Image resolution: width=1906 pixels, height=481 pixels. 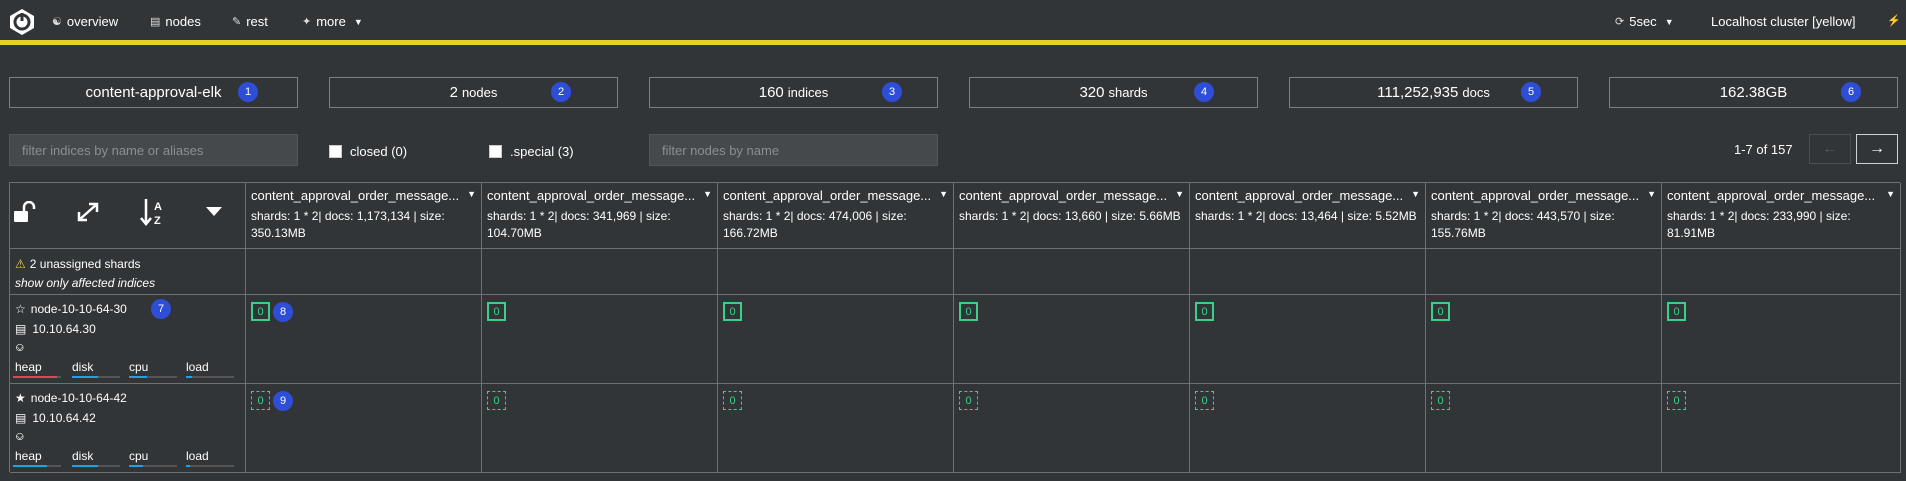 I want to click on nav-more: ✦ more ▼, so click(x=332, y=21).